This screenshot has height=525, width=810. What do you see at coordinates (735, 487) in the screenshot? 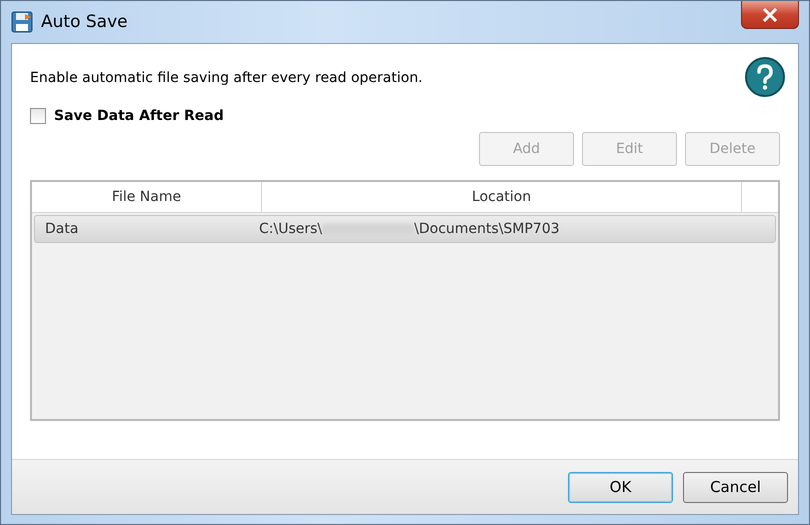
I see `dialog-button: Cancel` at bounding box center [735, 487].